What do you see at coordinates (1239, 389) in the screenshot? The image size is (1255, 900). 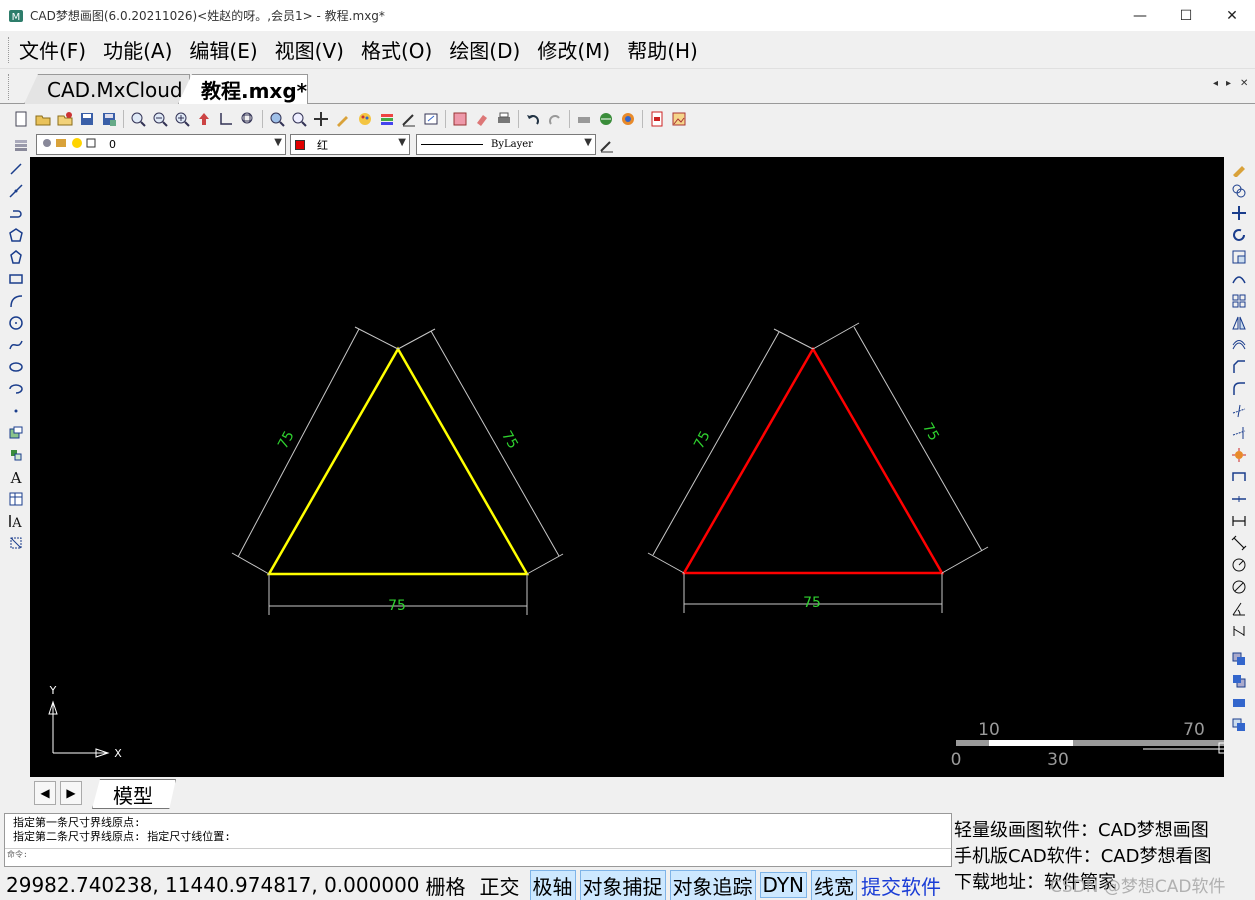 I see `fillet-icon` at bounding box center [1239, 389].